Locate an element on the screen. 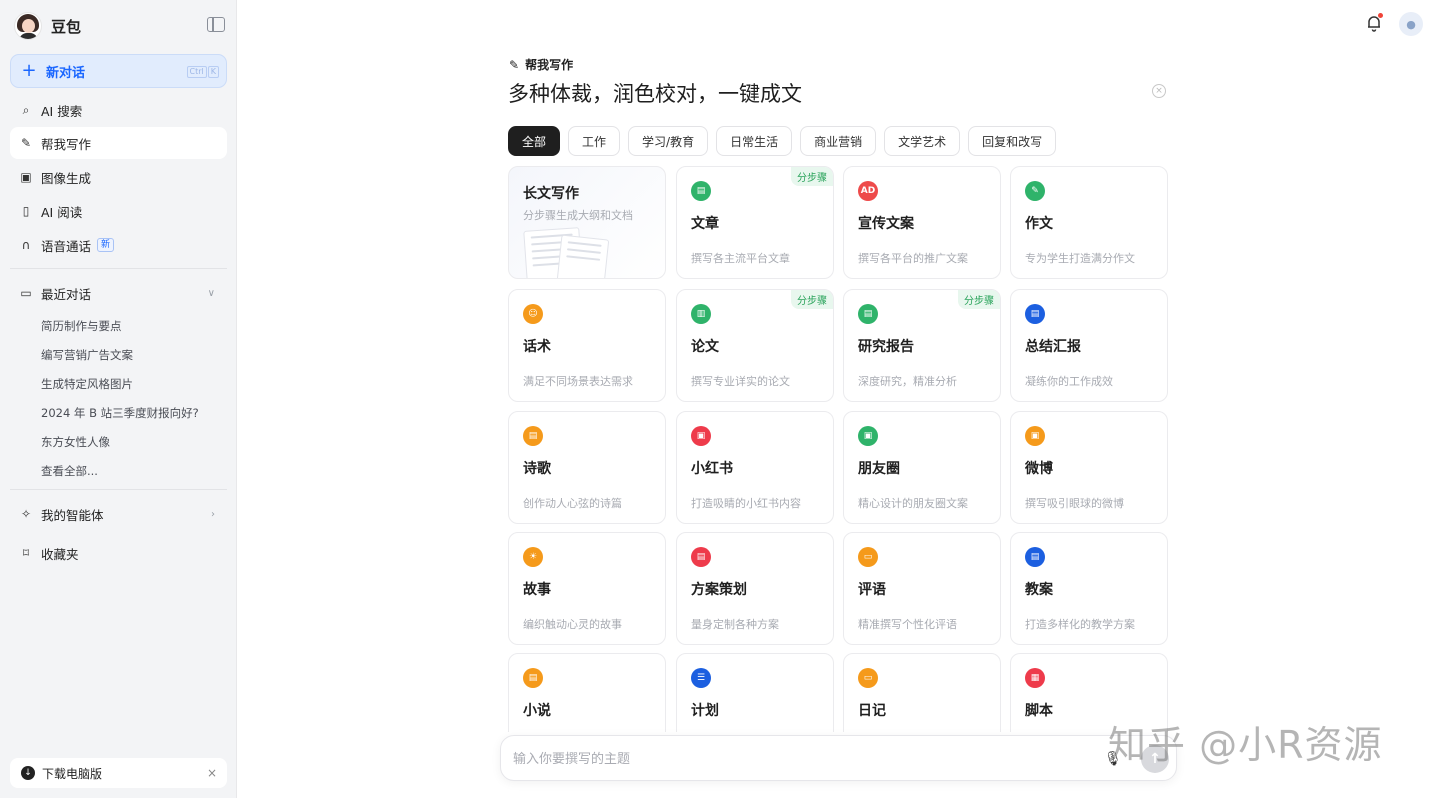  template-desc: 打造多样化的教学方案 is located at coordinates (1080, 624).